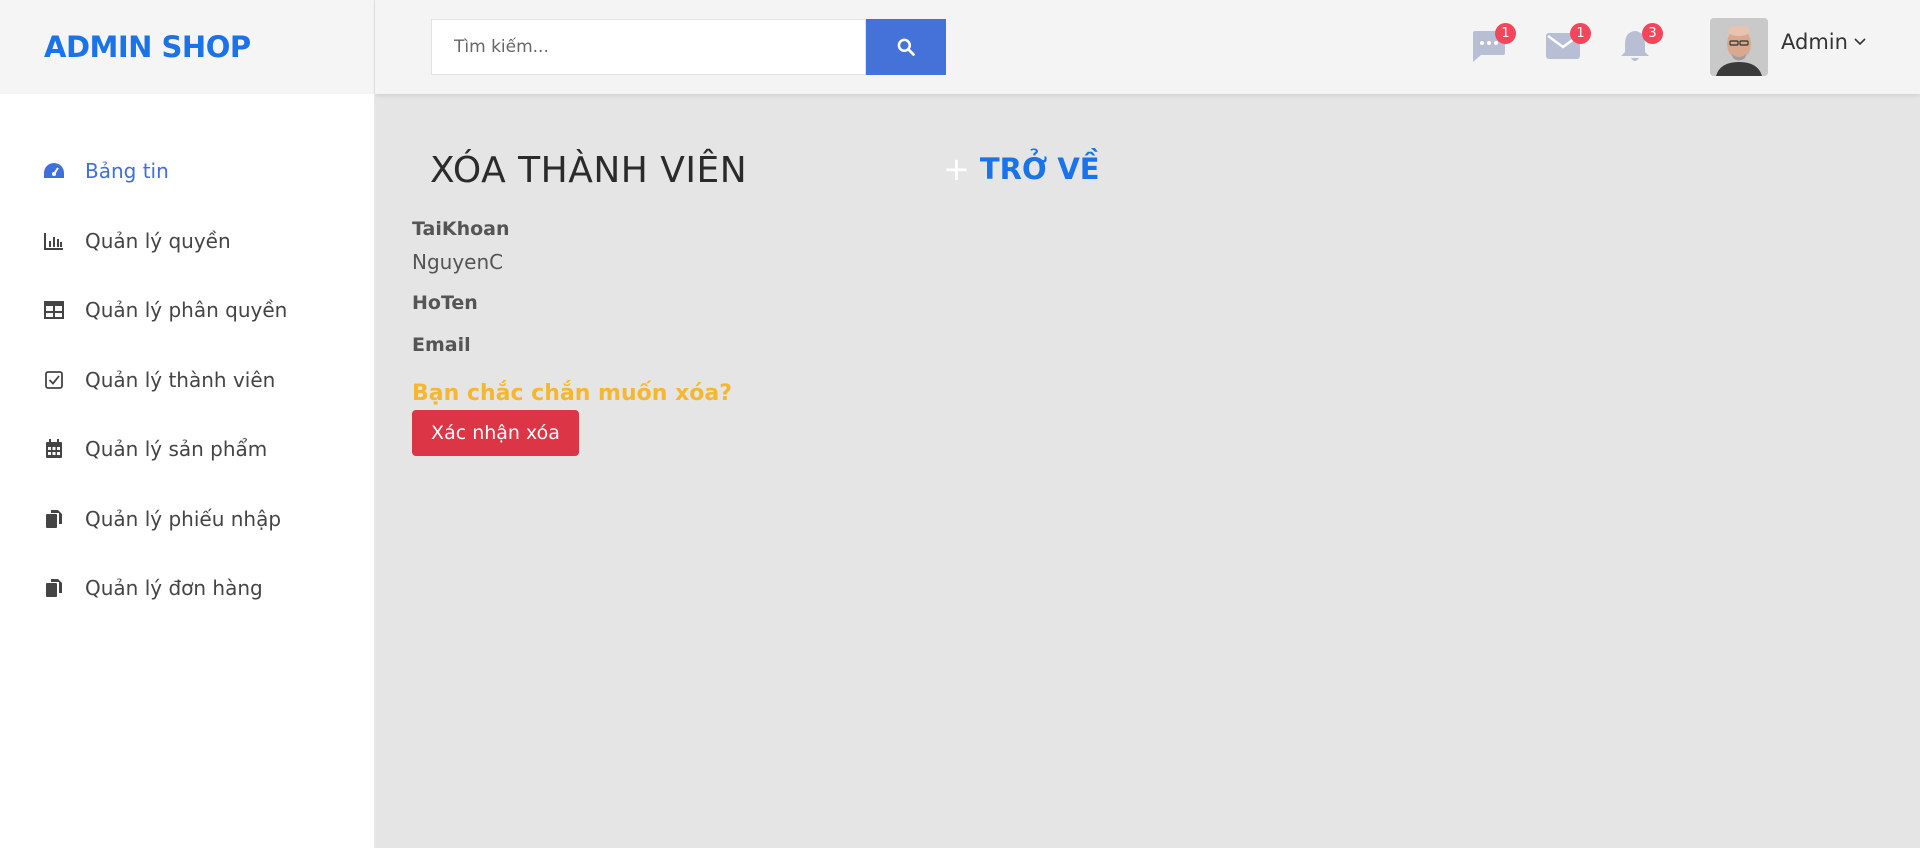  I want to click on page-title: XÓA THÀNH VIÊN, so click(589, 170).